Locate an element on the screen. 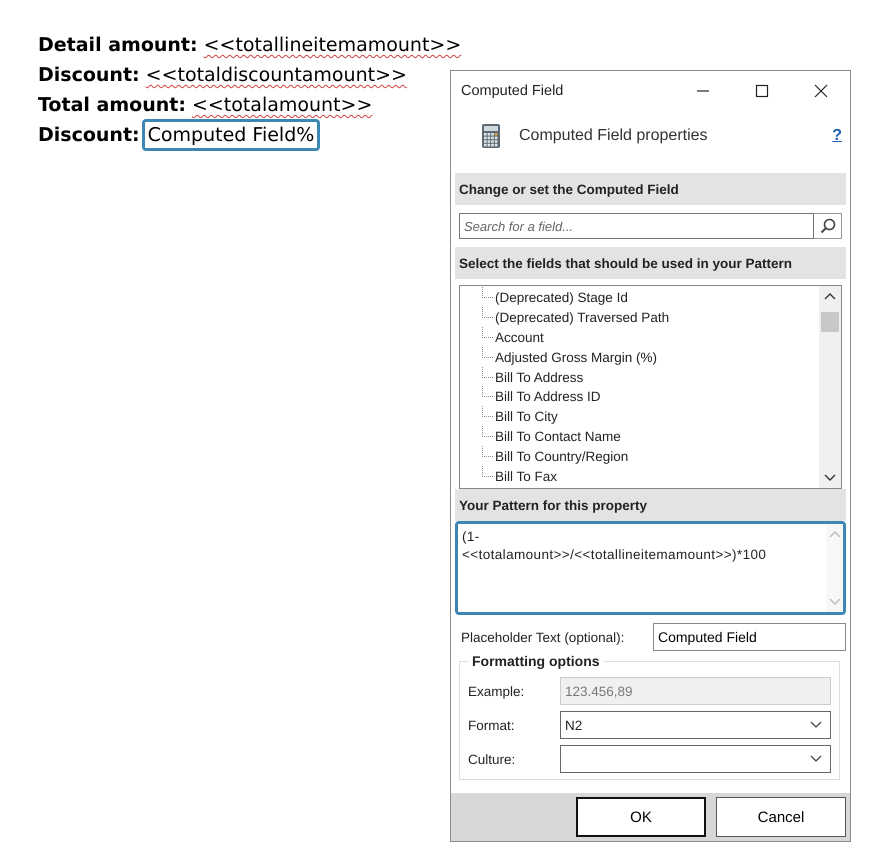 The width and height of the screenshot is (876, 866). scroll-thumb is located at coordinates (830, 322).